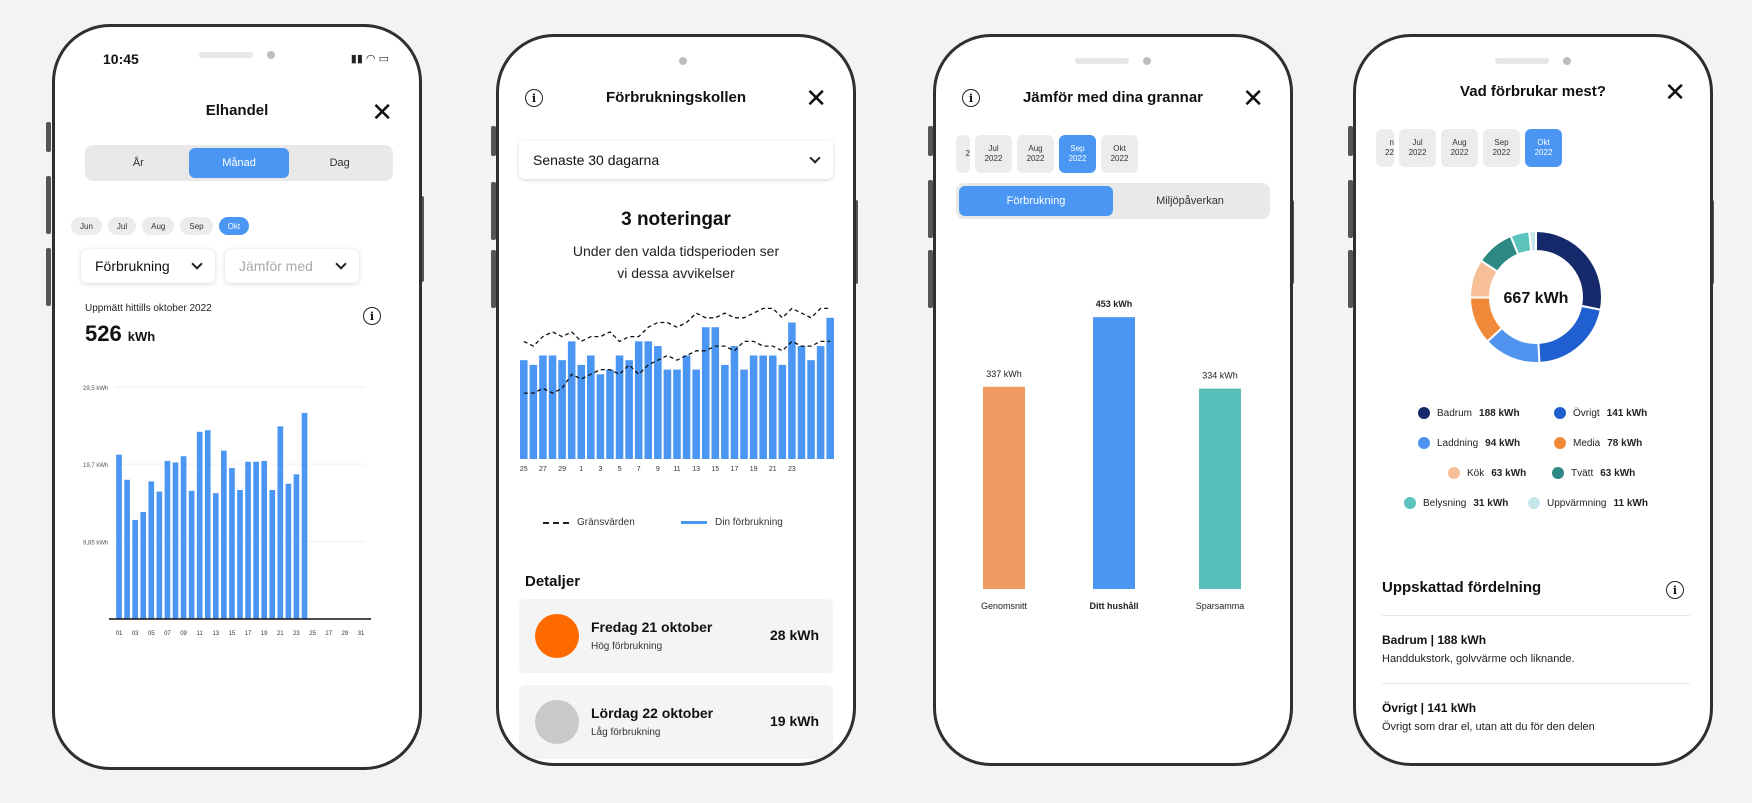 This screenshot has height=803, width=1752. Describe the element at coordinates (339, 163) in the screenshot. I see `tab-dag: Dag` at that location.